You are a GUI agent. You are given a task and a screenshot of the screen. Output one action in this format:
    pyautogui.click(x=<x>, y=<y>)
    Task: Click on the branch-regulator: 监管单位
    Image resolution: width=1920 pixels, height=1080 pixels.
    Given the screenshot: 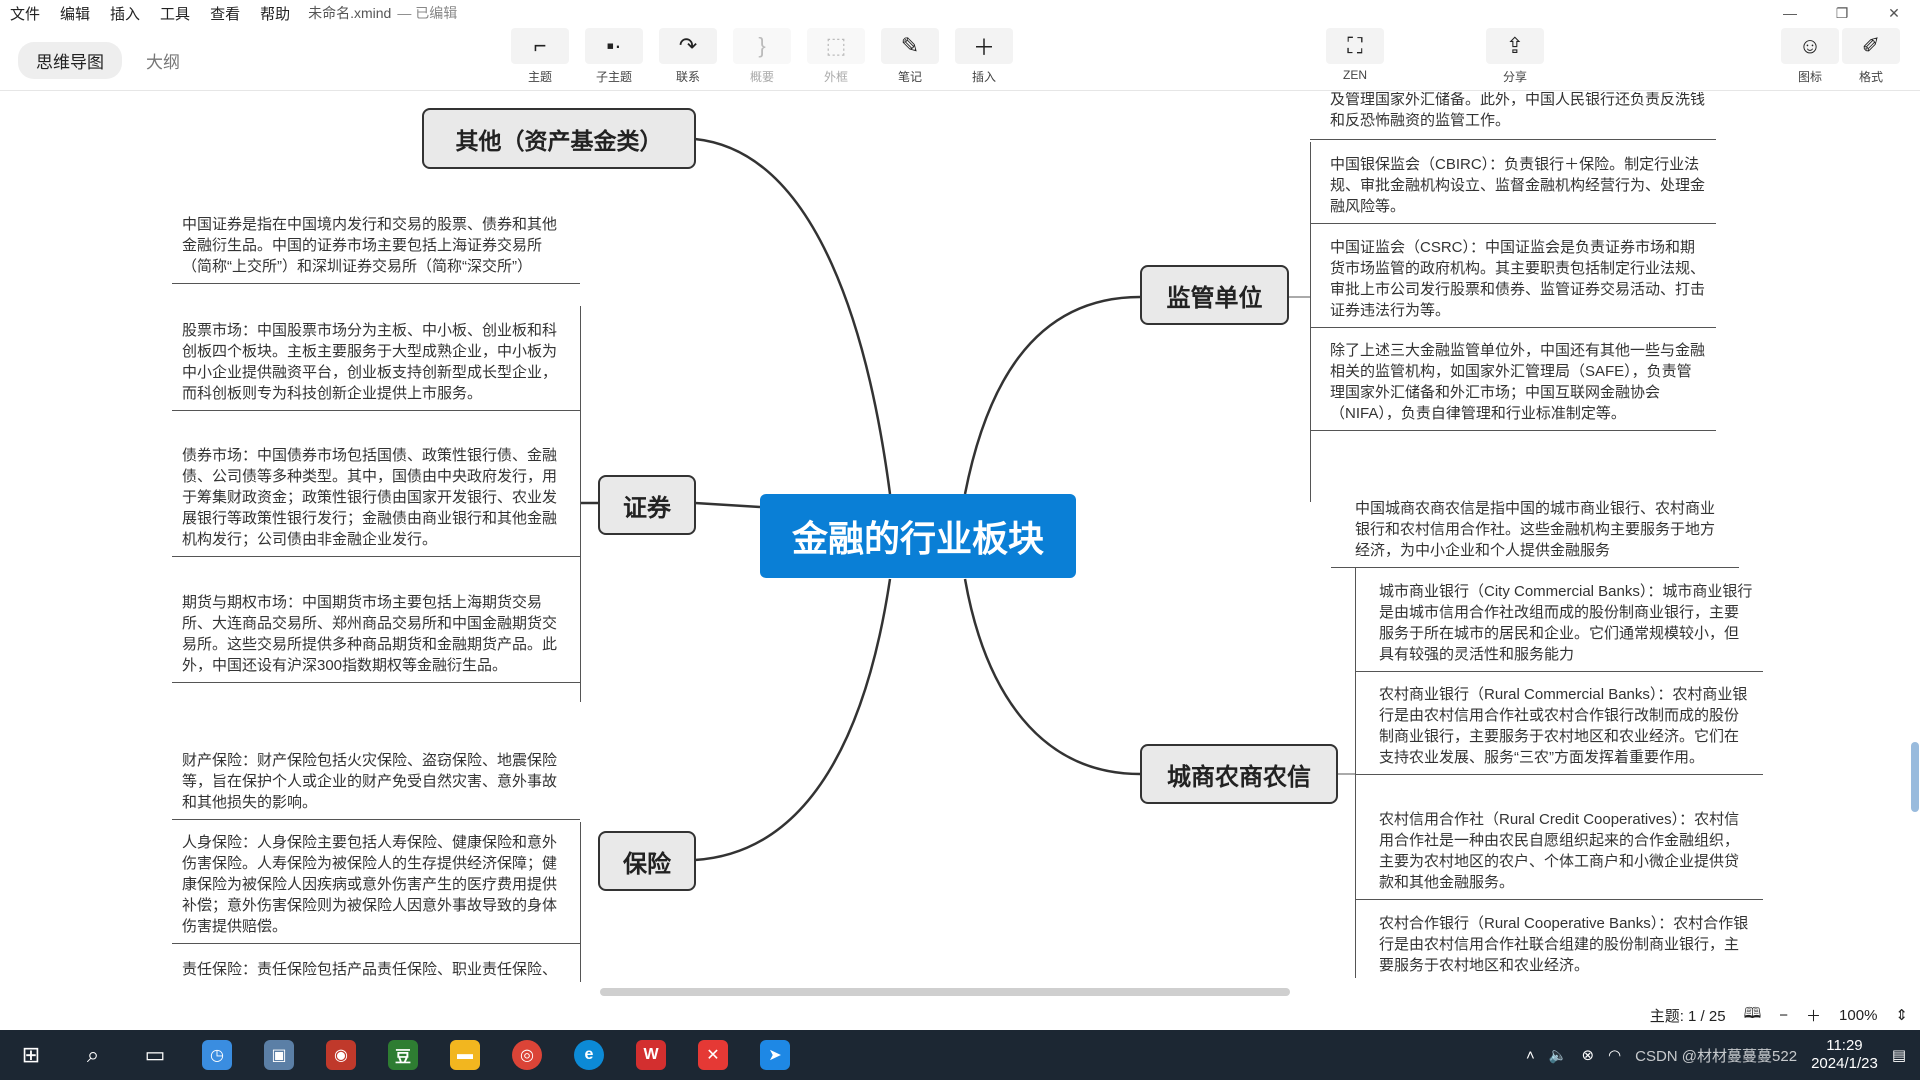 What is the action you would take?
    pyautogui.click(x=1214, y=295)
    